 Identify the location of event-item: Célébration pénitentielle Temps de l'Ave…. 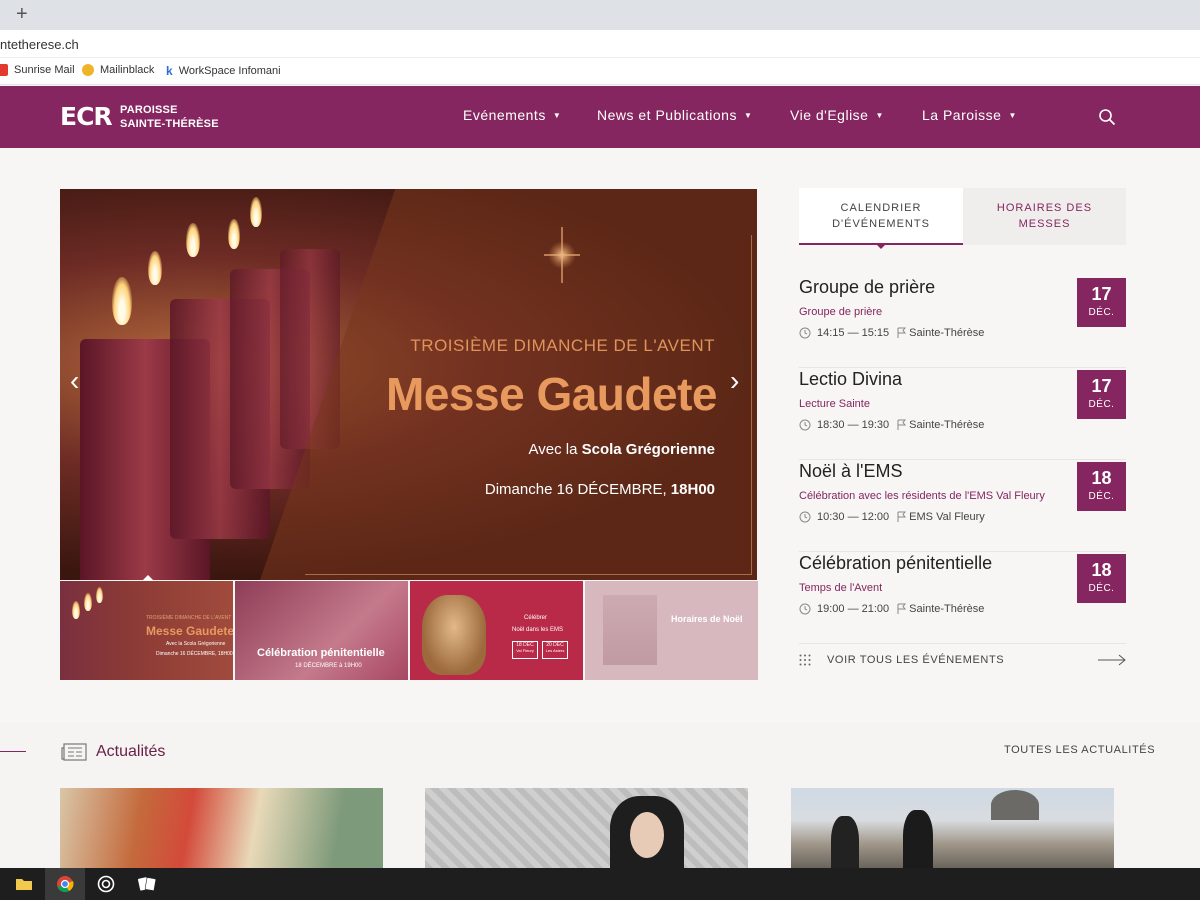
(962, 598).